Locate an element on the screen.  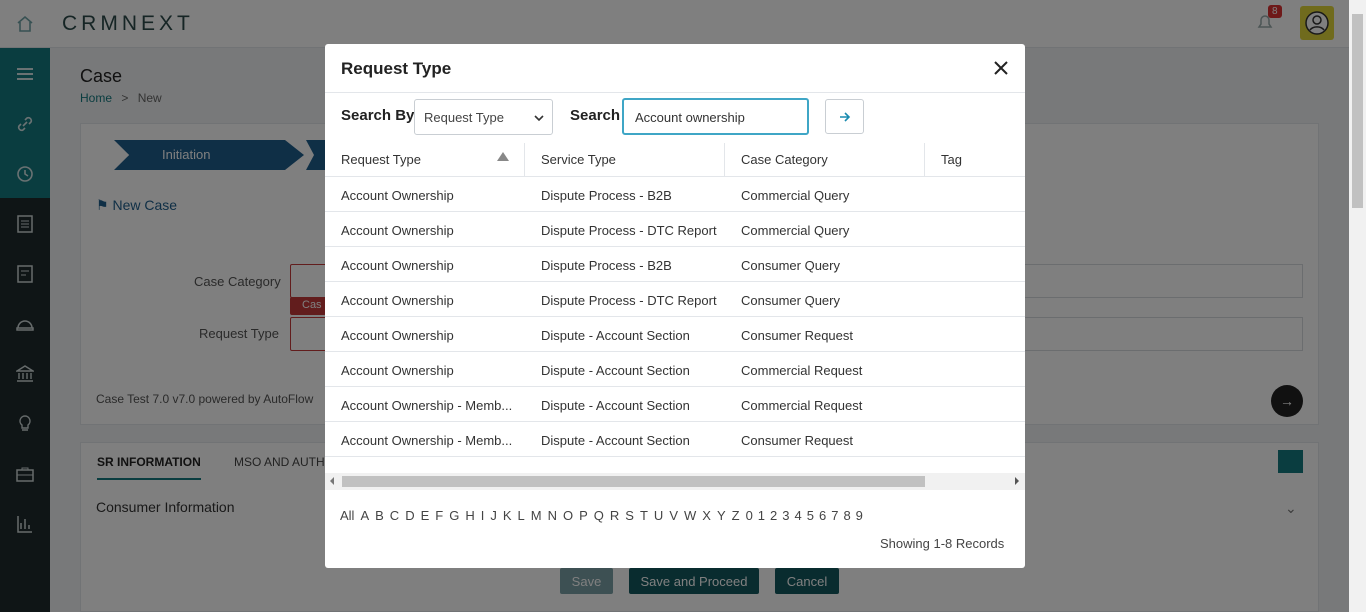
alpha-2: 2 is located at coordinates (773, 515).